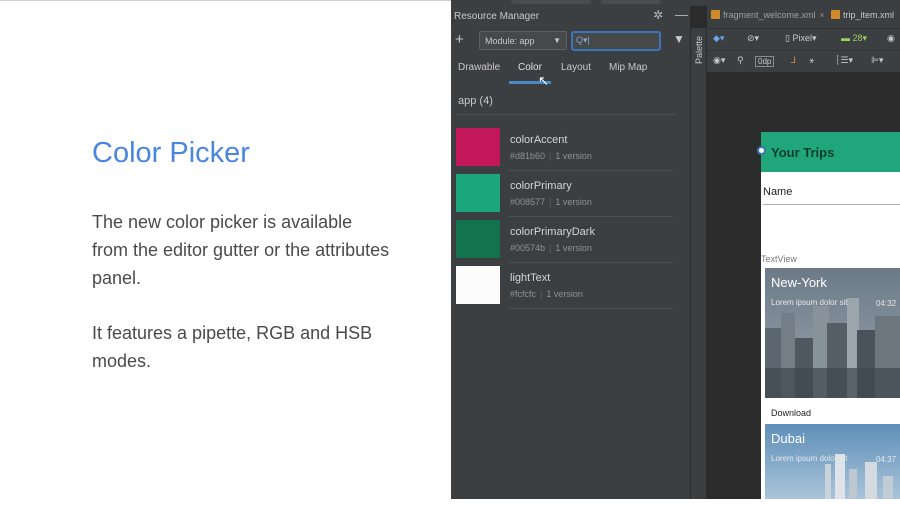 Image resolution: width=900 pixels, height=512 pixels. What do you see at coordinates (171, 153) in the screenshot?
I see `slide-title: Color Picker` at bounding box center [171, 153].